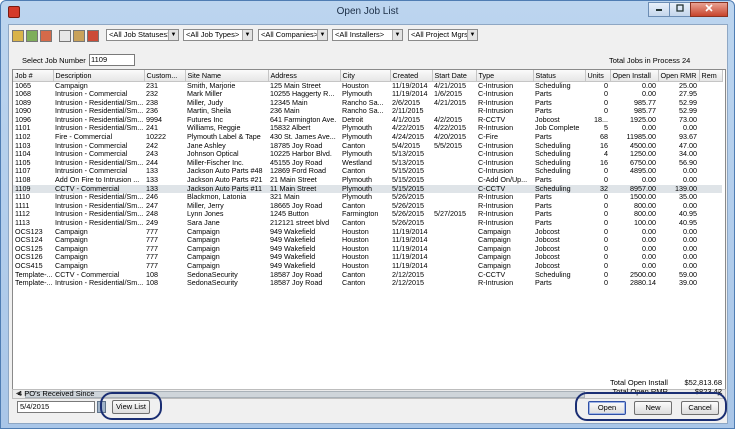  What do you see at coordinates (680, 9) in the screenshot?
I see `maximize-button` at bounding box center [680, 9].